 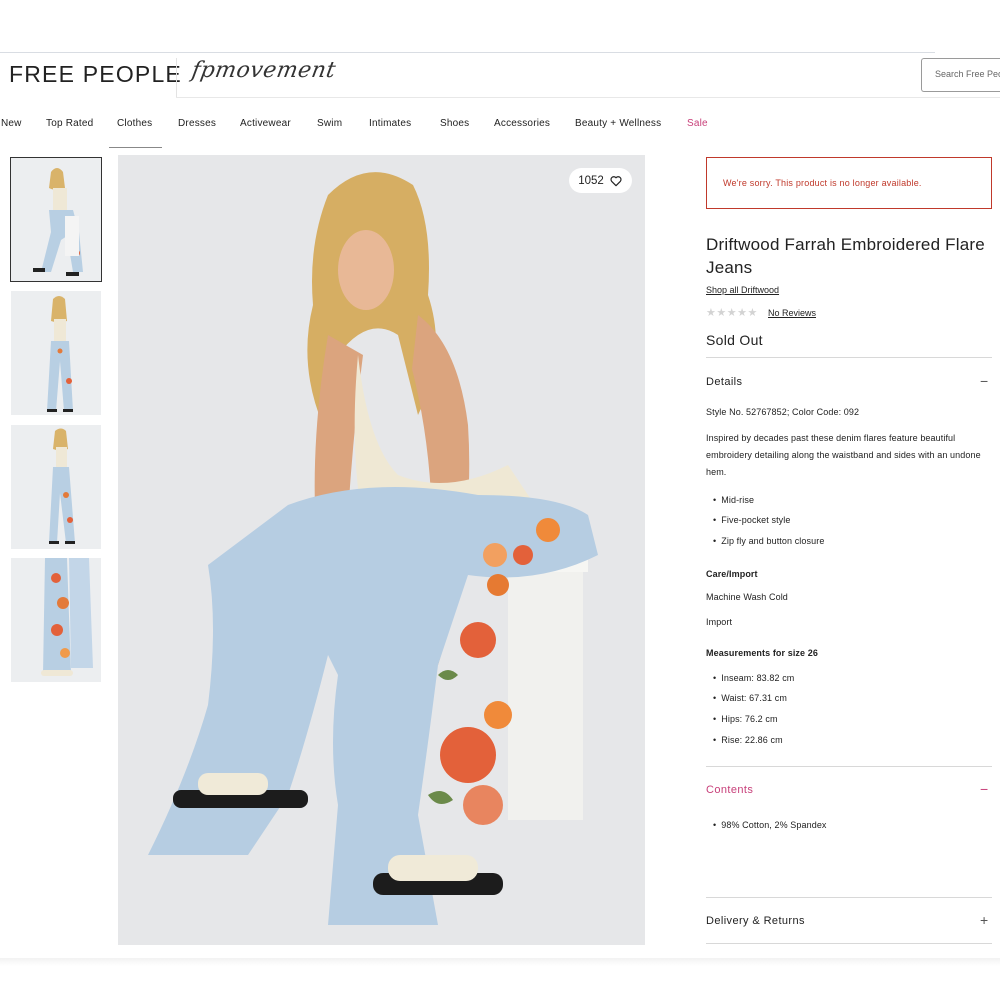 I want to click on nav-accessories: Accessories, so click(x=522, y=123).